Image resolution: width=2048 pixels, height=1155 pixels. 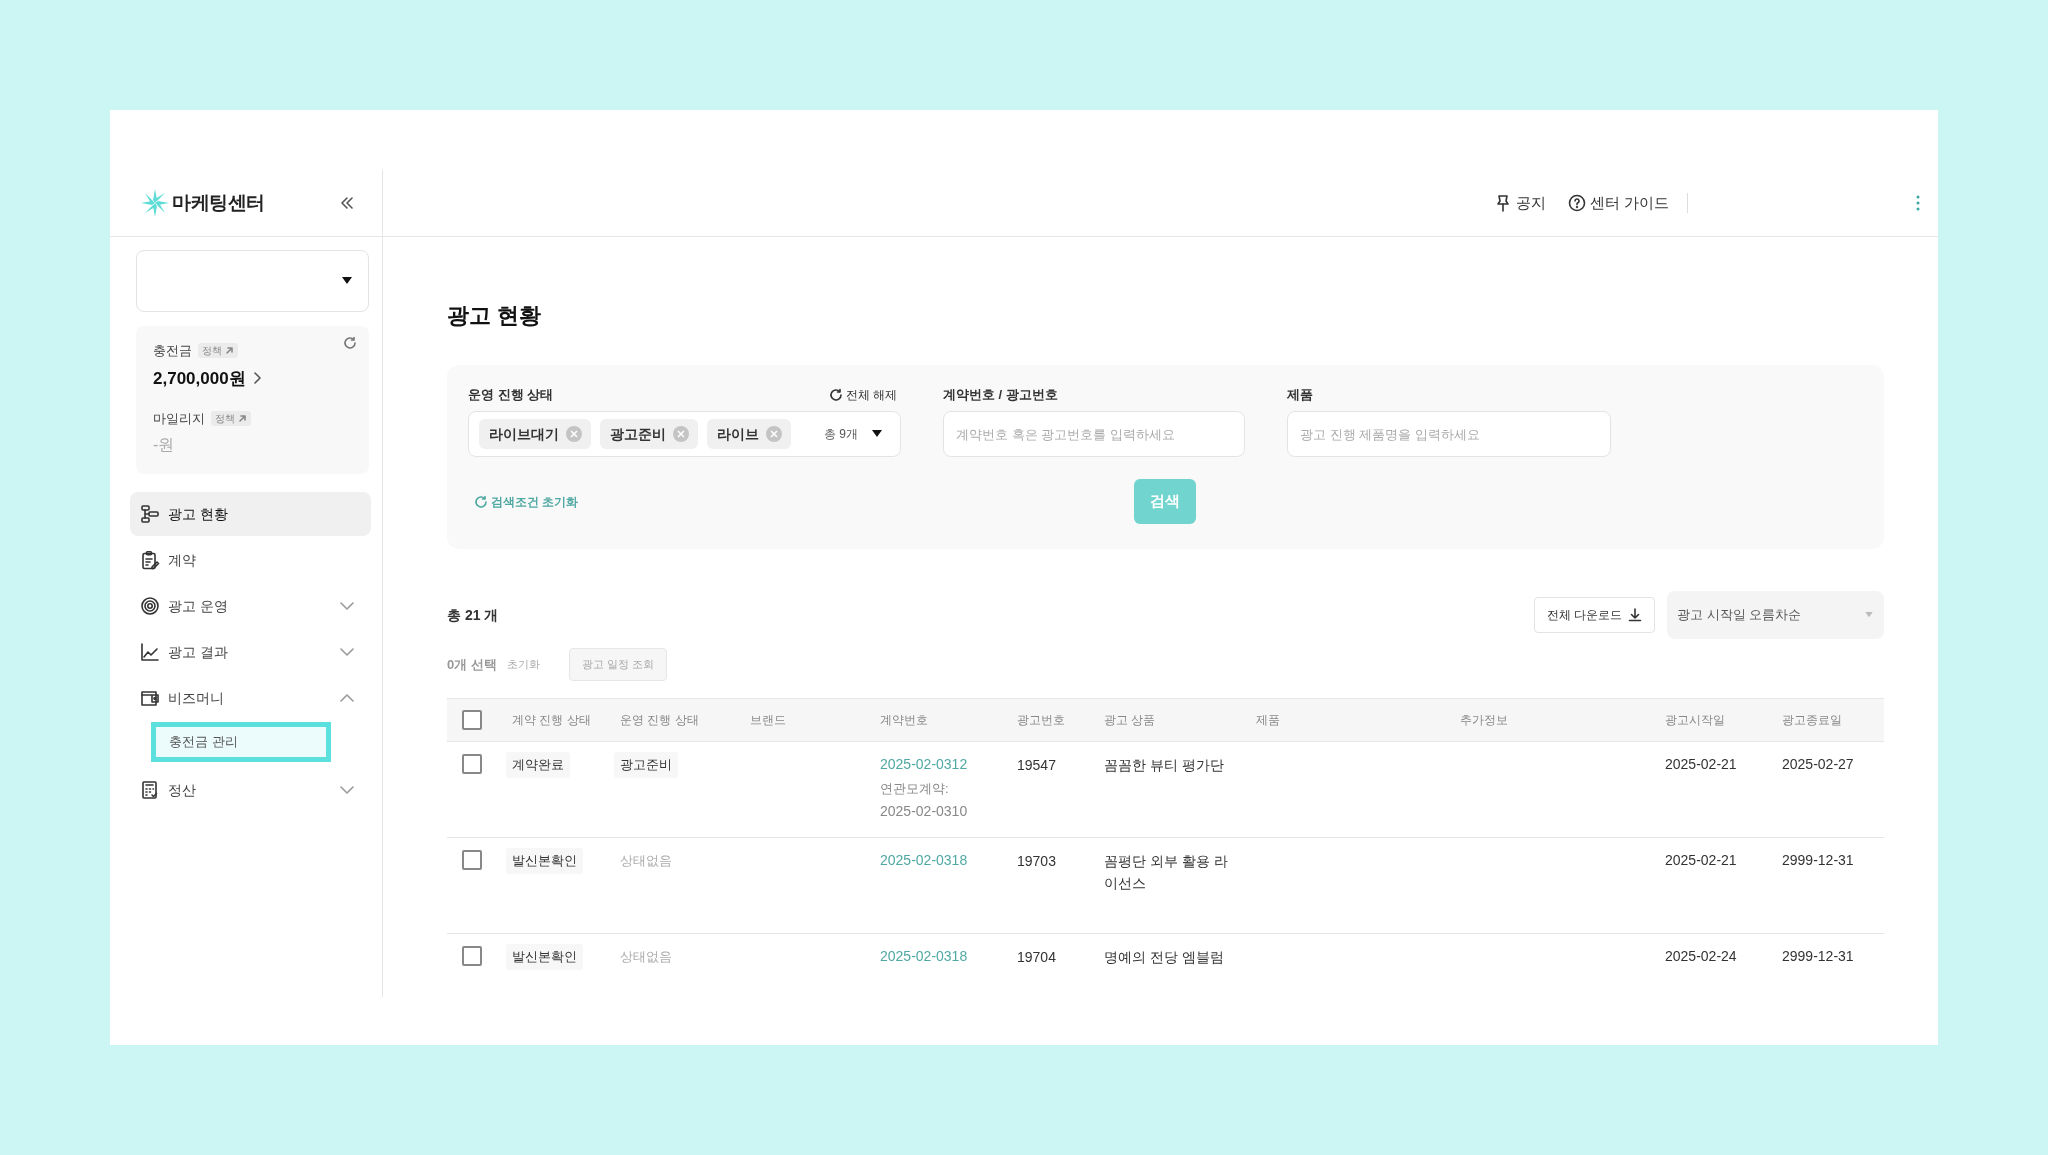 What do you see at coordinates (1036, 861) in the screenshot?
I see `table-cell: 19703` at bounding box center [1036, 861].